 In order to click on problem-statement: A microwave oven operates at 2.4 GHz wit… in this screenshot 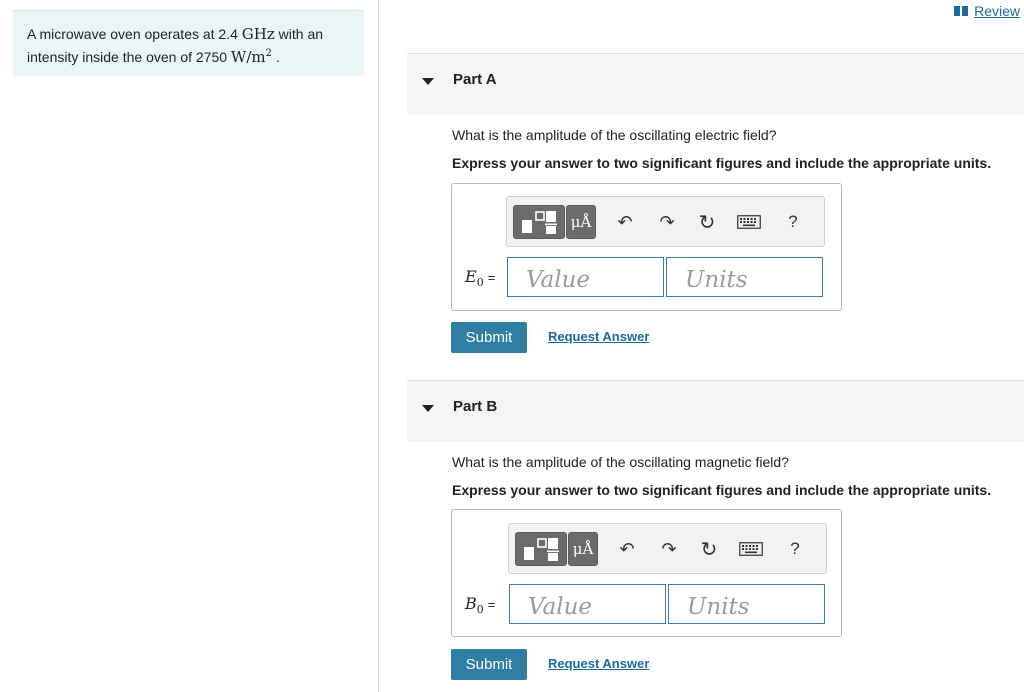, I will do `click(188, 43)`.